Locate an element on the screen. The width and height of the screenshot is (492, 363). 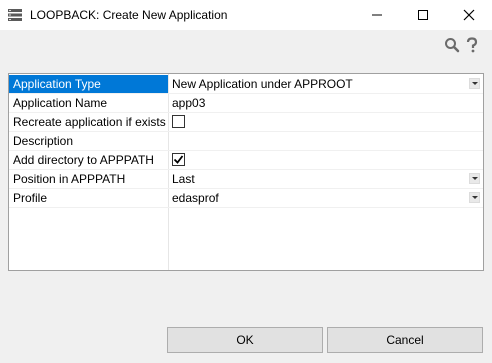
position-select: Last is located at coordinates (326, 179).